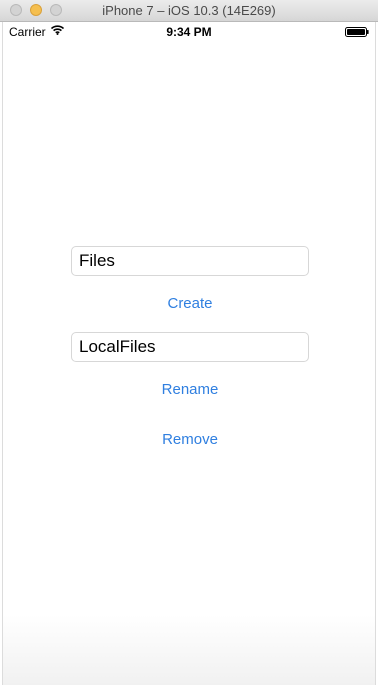 The width and height of the screenshot is (378, 685). Describe the element at coordinates (190, 261) in the screenshot. I see `folder-name-field` at that location.